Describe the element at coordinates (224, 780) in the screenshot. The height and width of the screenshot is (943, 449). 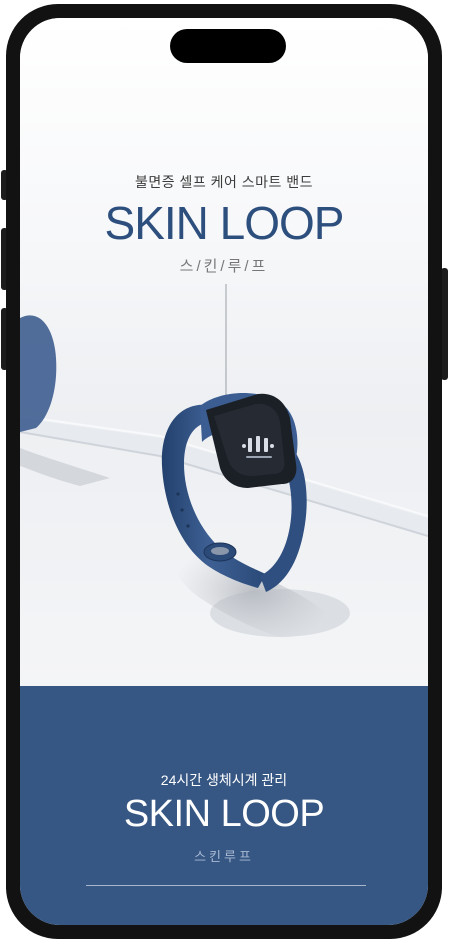
I see `panel-tagline: 24시간 생체시계 관리` at that location.